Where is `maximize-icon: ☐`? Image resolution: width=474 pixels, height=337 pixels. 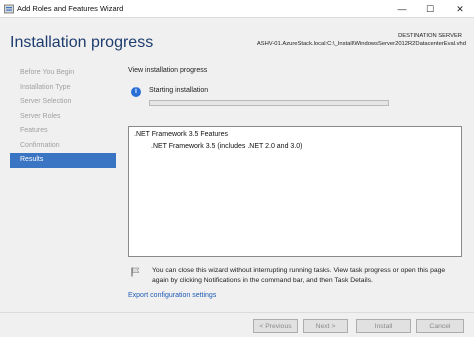 maximize-icon: ☐ is located at coordinates (430, 8).